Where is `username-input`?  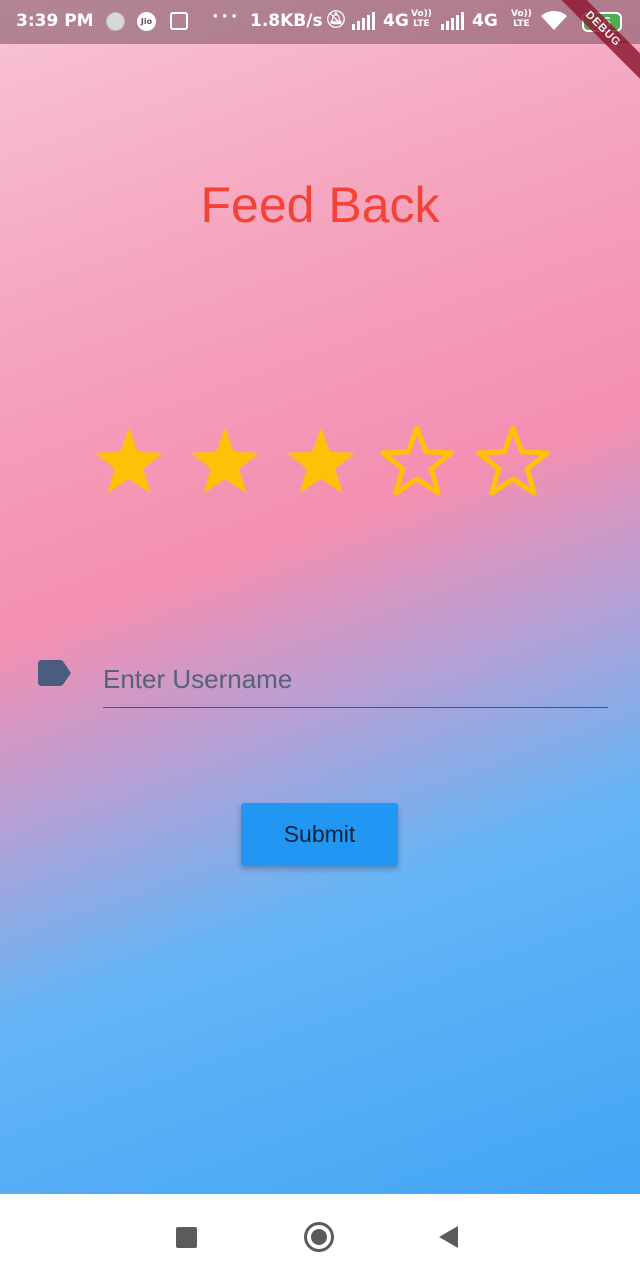
username-input is located at coordinates (355, 680).